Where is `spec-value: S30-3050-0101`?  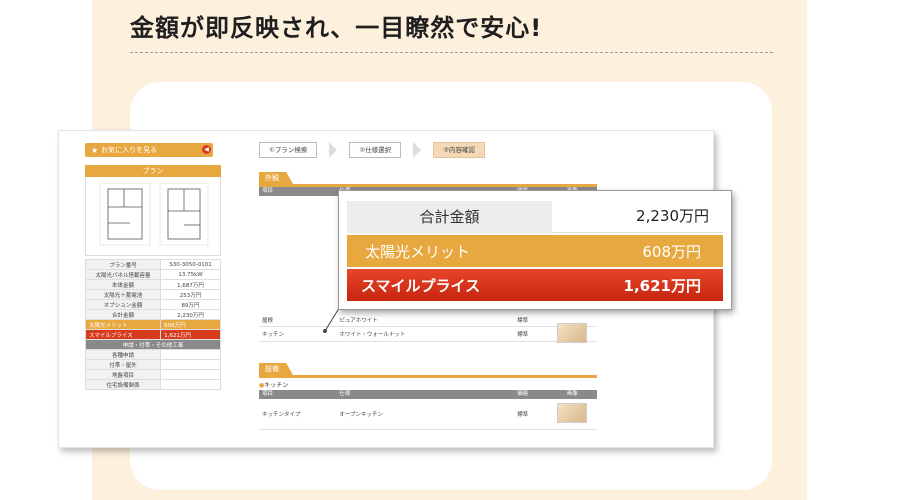
spec-value: S30-3050-0101 is located at coordinates (190, 264).